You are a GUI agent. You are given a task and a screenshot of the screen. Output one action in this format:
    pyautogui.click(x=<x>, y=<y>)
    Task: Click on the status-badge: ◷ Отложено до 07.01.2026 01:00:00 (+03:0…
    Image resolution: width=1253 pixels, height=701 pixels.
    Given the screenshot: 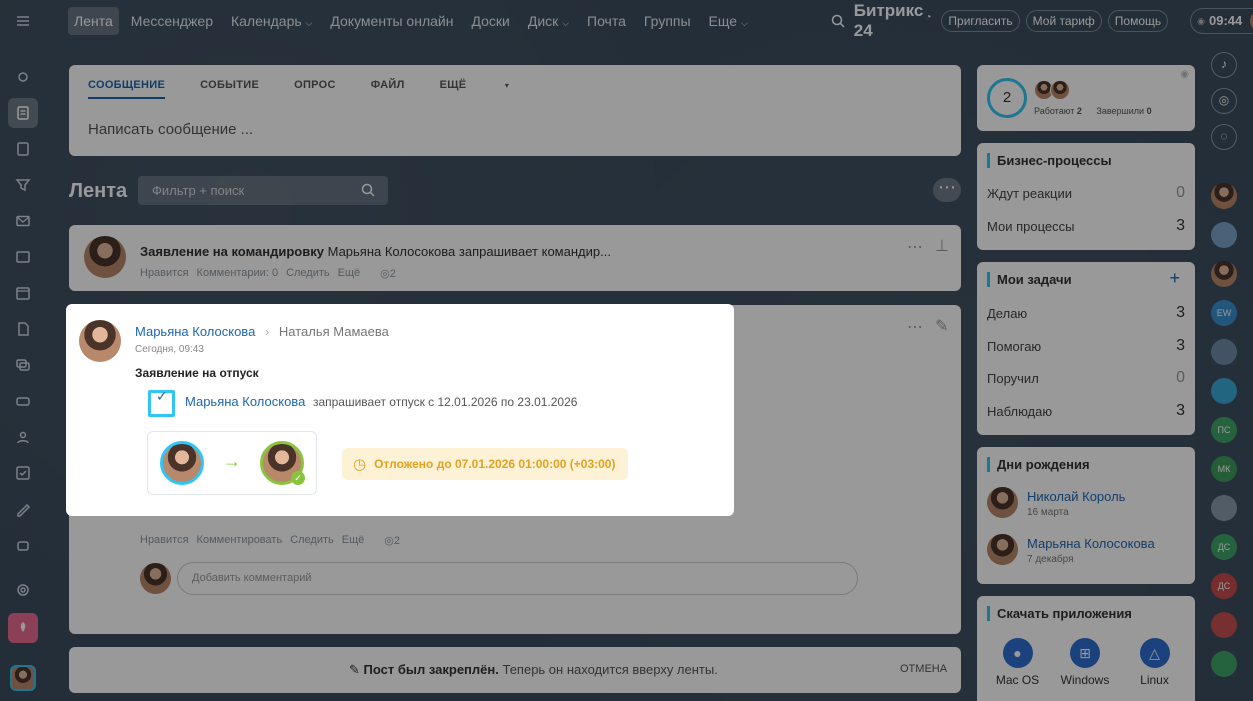 What is the action you would take?
    pyautogui.click(x=485, y=464)
    